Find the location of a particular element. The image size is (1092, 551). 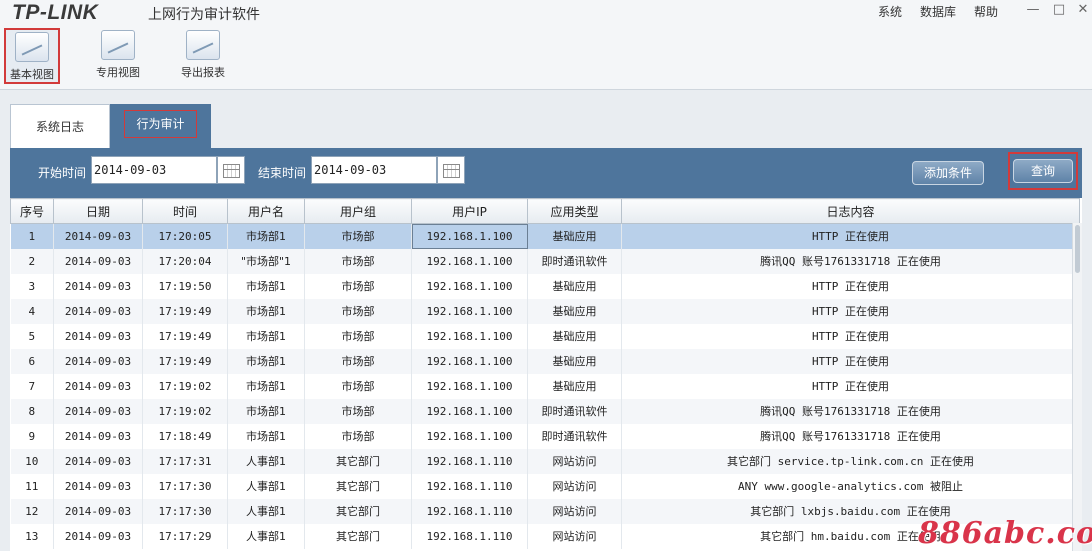

menu-database: 数据库 is located at coordinates (938, 11).